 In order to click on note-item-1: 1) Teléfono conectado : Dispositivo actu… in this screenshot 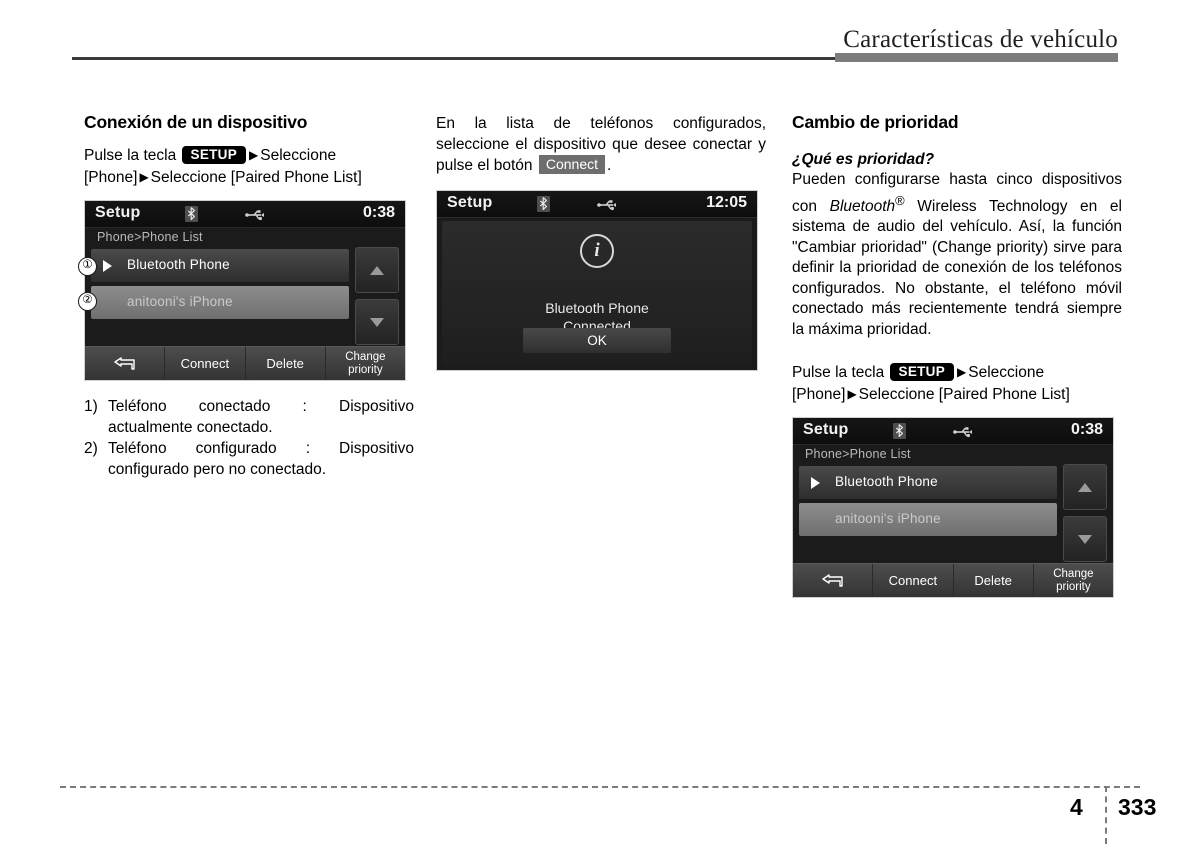, I will do `click(249, 417)`.